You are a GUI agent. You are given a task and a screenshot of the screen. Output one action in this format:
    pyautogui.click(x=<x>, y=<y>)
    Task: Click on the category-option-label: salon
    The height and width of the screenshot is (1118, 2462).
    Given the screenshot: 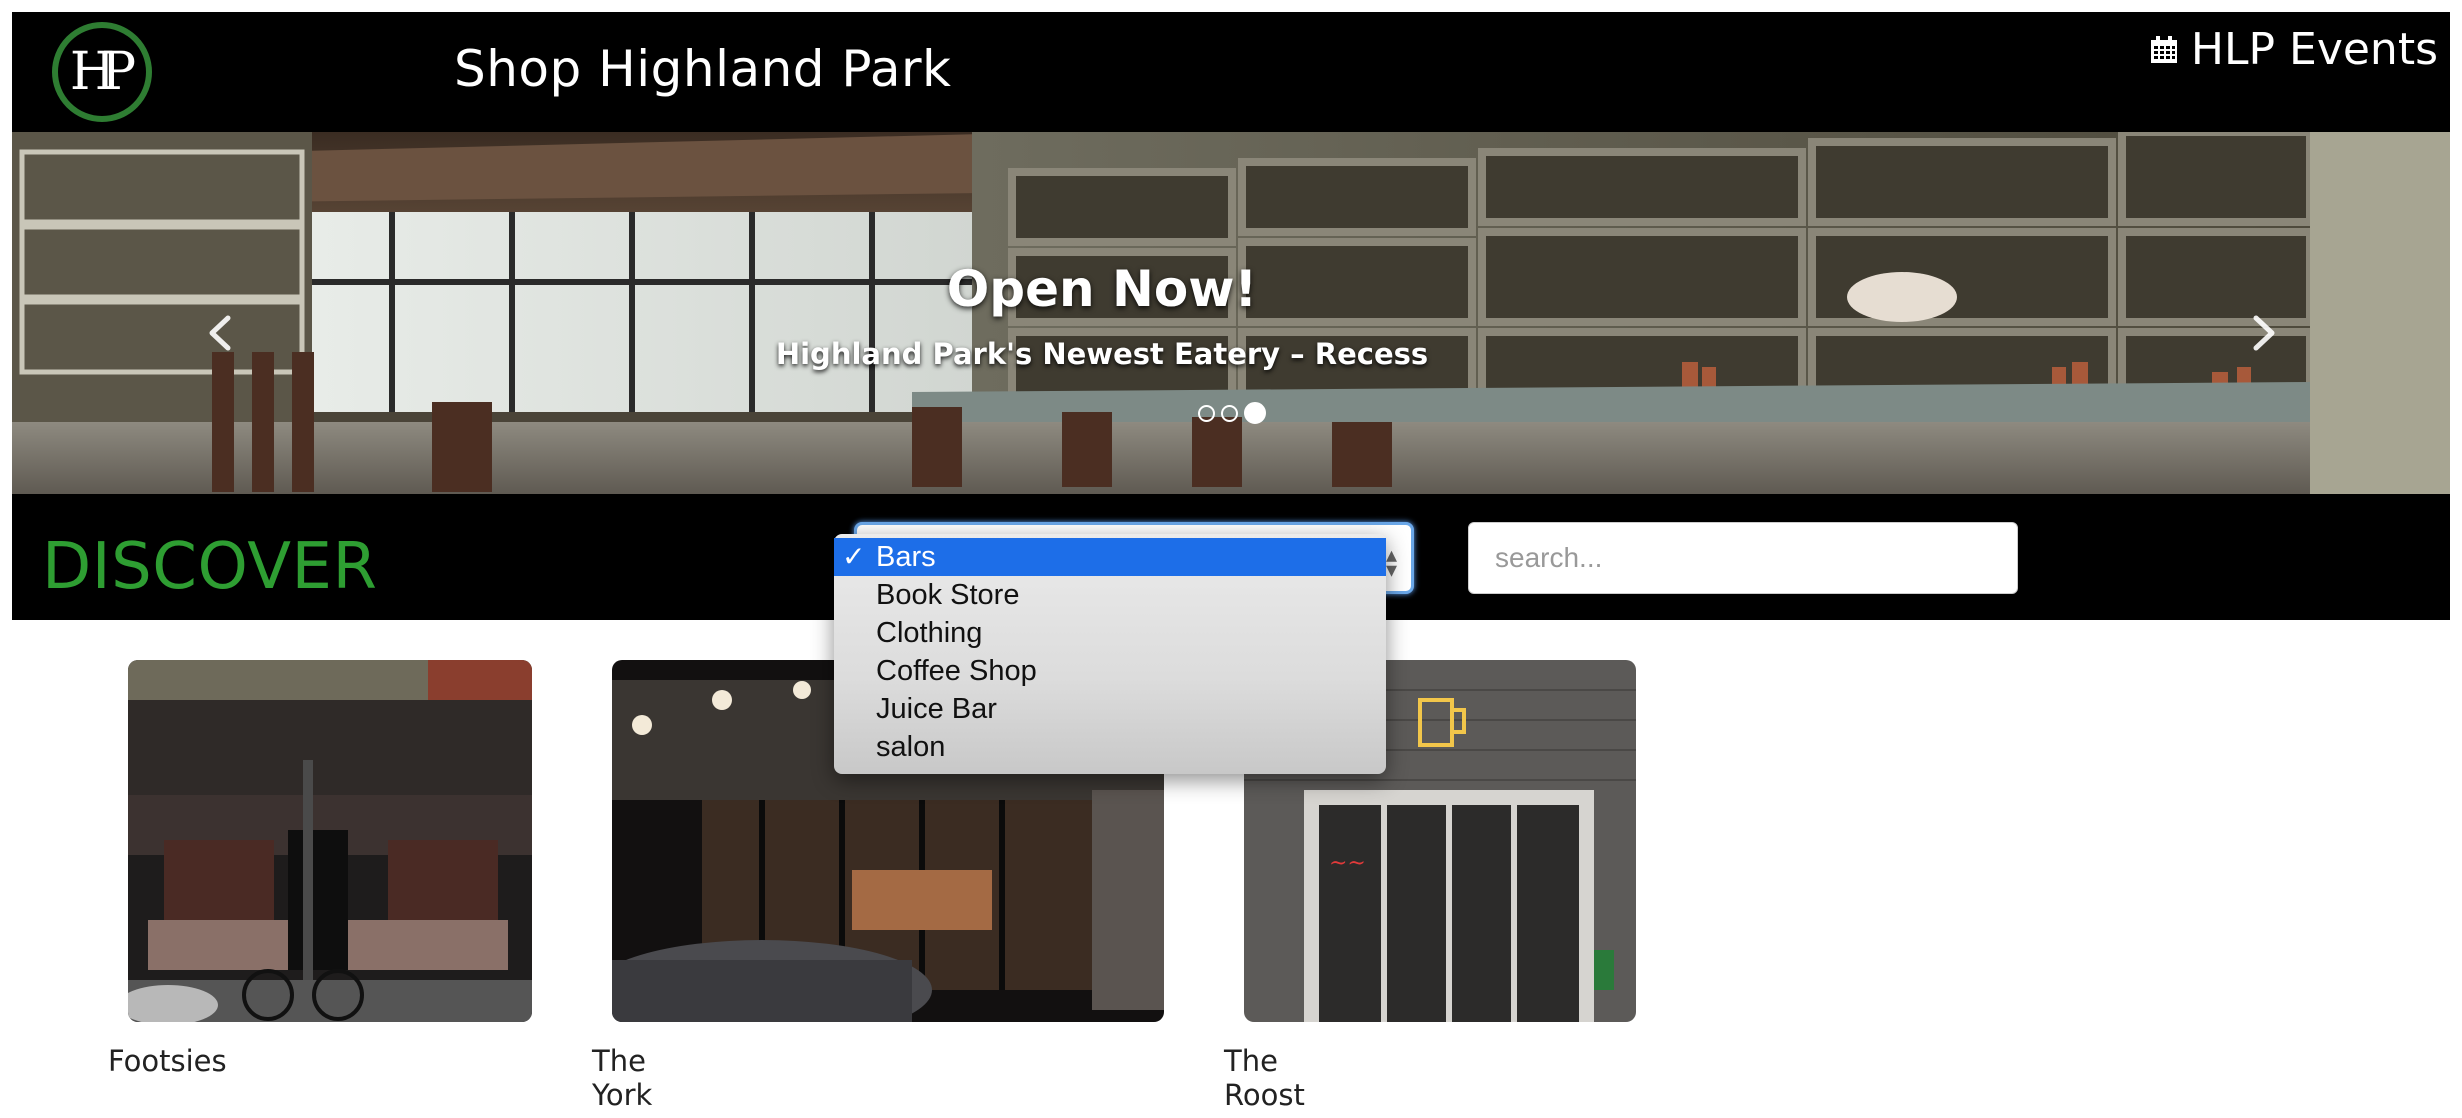 What is the action you would take?
    pyautogui.click(x=911, y=747)
    